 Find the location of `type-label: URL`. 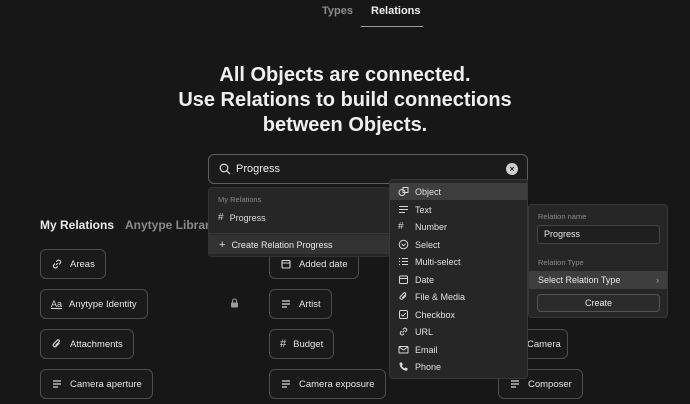

type-label: URL is located at coordinates (424, 331).